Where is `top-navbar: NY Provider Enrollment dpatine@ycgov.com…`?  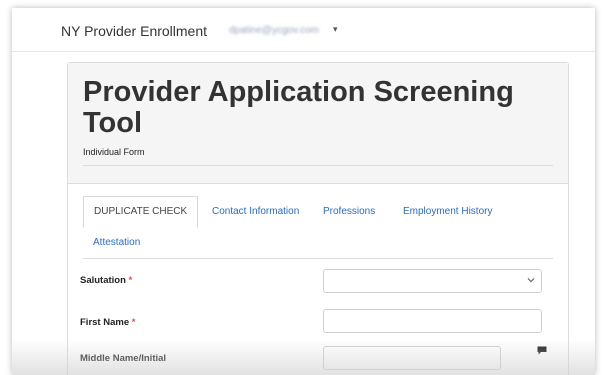
top-navbar: NY Provider Enrollment dpatine@ycgov.com… is located at coordinates (303, 30).